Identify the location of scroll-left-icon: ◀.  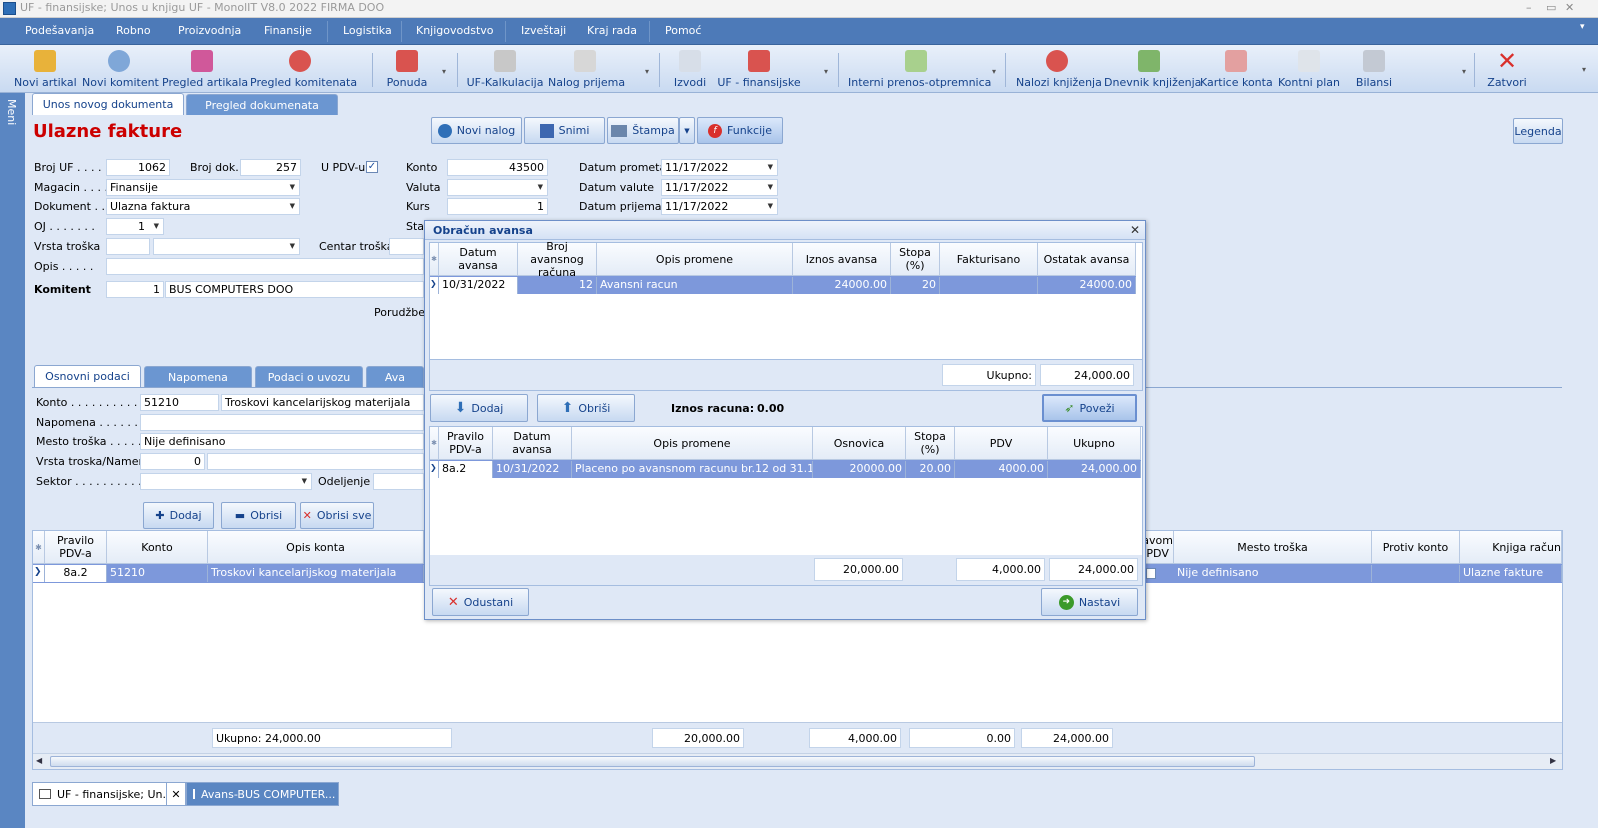
(39, 760).